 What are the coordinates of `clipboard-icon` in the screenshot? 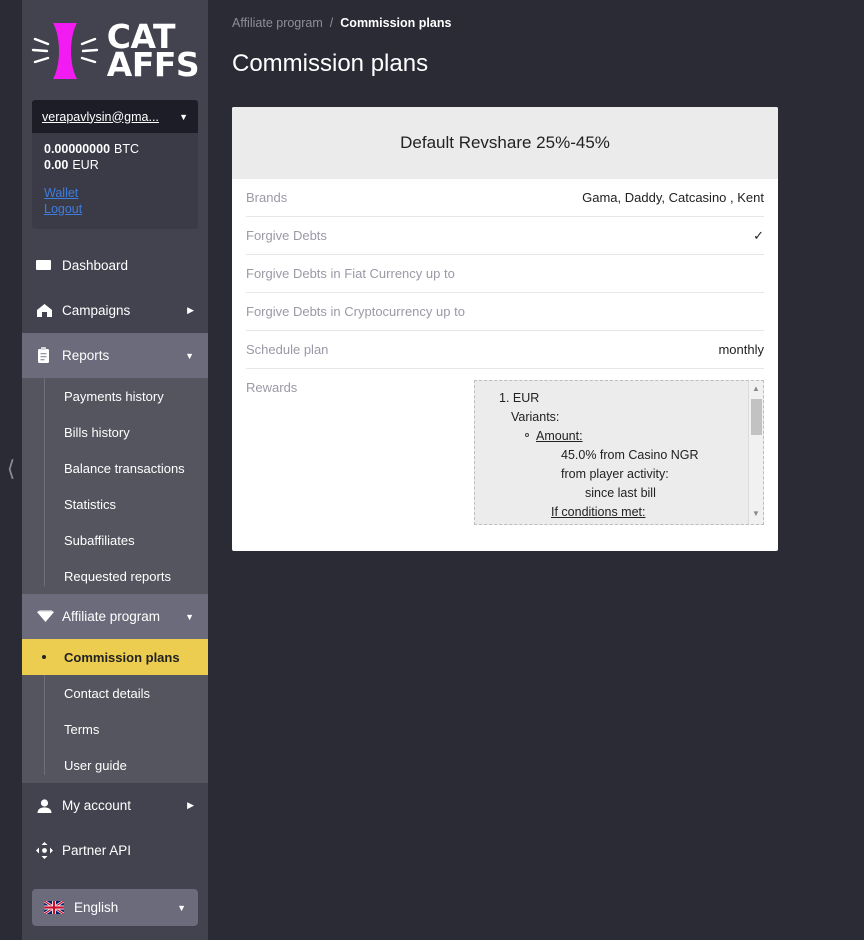 It's located at (49, 355).